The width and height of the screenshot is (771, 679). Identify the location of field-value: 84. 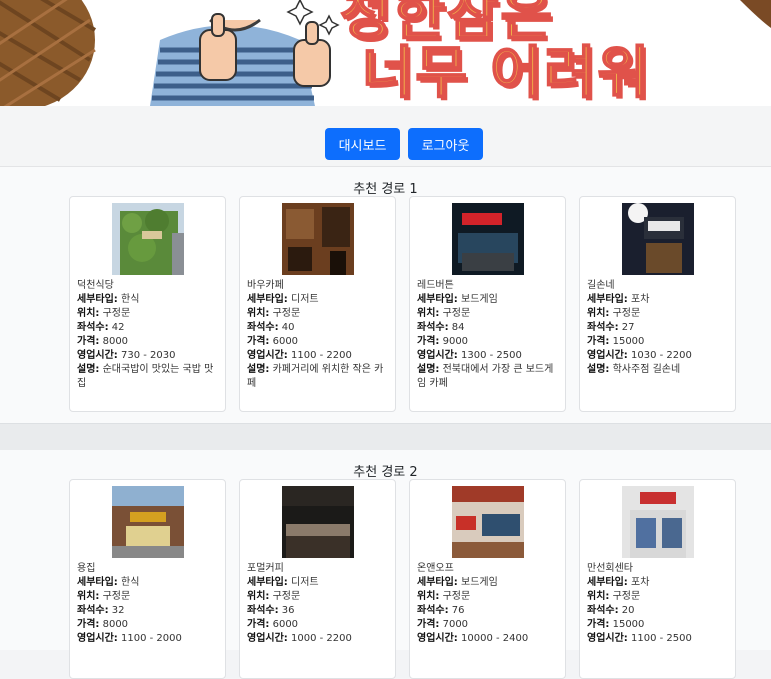
(458, 327).